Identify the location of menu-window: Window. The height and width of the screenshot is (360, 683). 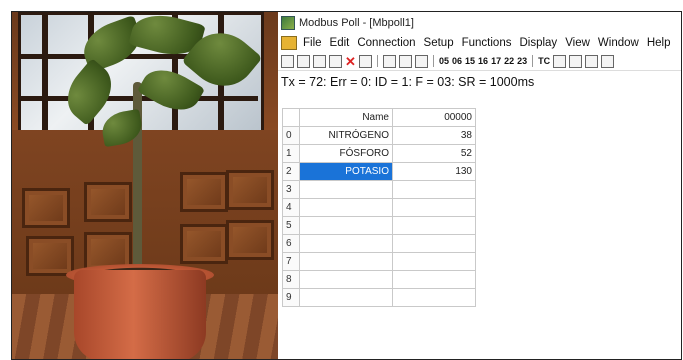
(618, 43).